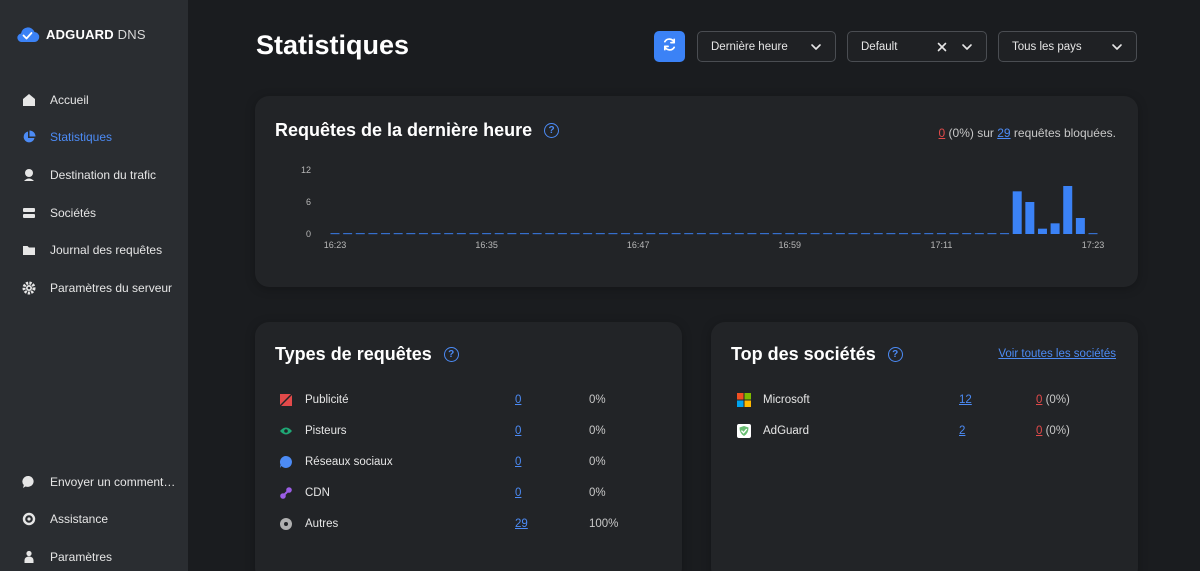 The image size is (1200, 571). What do you see at coordinates (766, 46) in the screenshot?
I see `time-range-select: Dernière heure` at bounding box center [766, 46].